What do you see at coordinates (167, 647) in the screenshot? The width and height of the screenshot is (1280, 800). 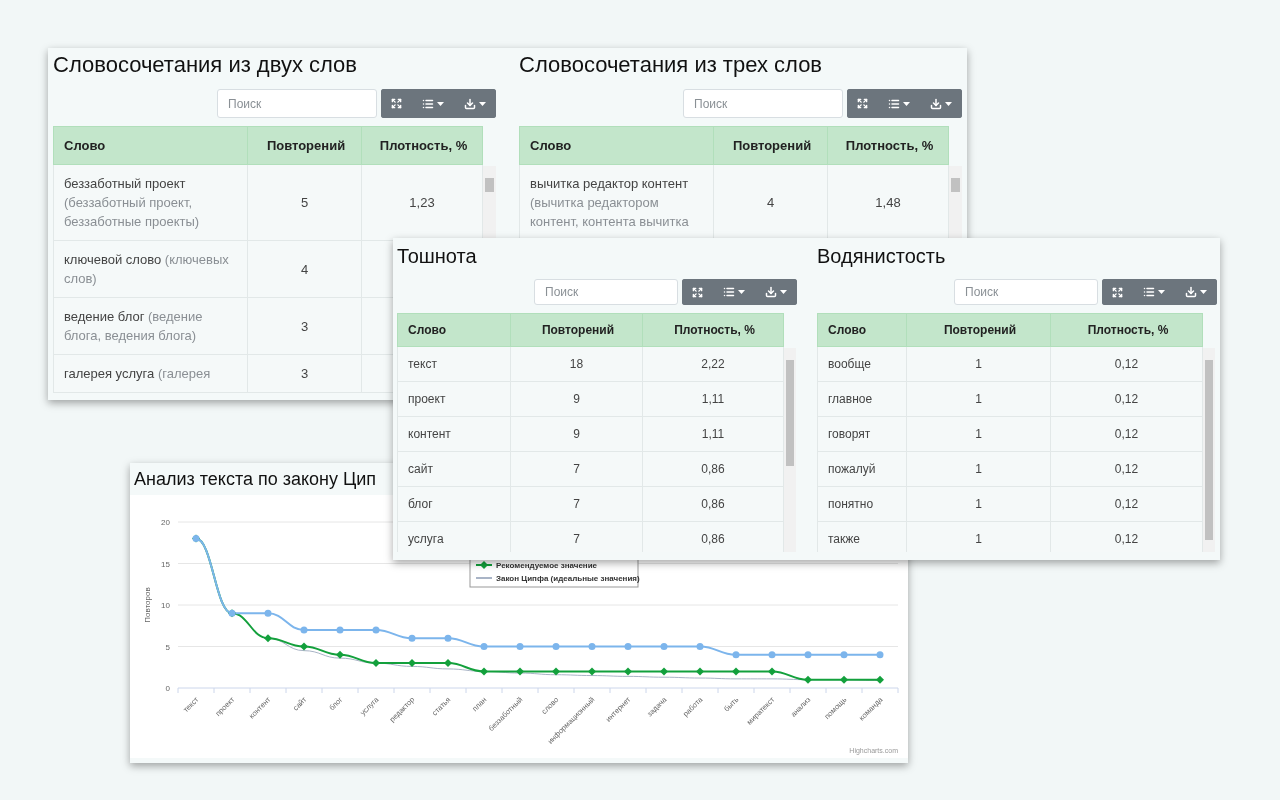 I see `axis-label: 5` at bounding box center [167, 647].